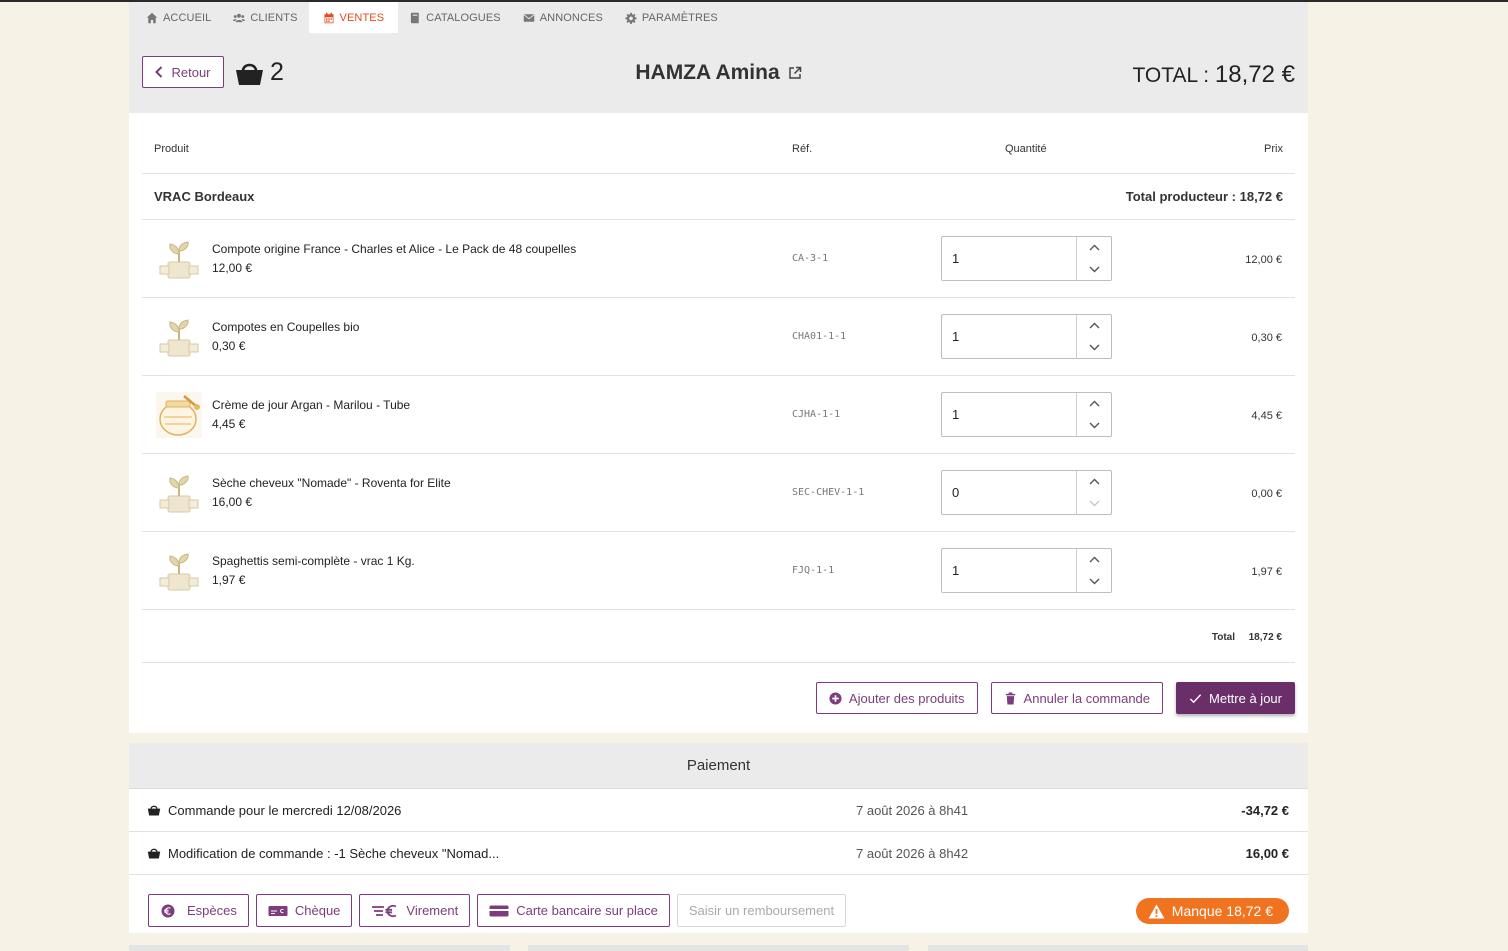 This screenshot has height=951, width=1508. What do you see at coordinates (317, 910) in the screenshot?
I see `cheque-label: Chèque` at bounding box center [317, 910].